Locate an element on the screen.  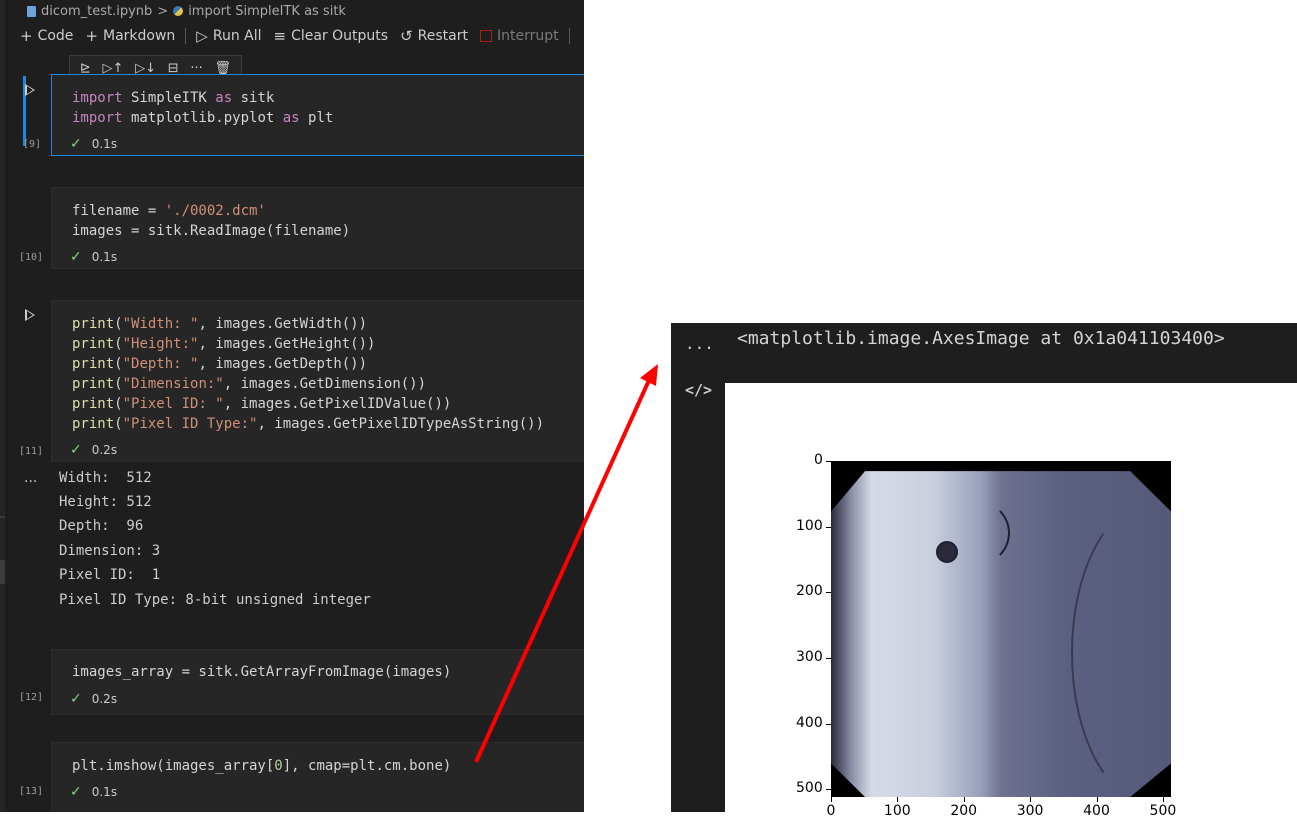
code-token: , images.GetHeight()) is located at coordinates (287, 344).